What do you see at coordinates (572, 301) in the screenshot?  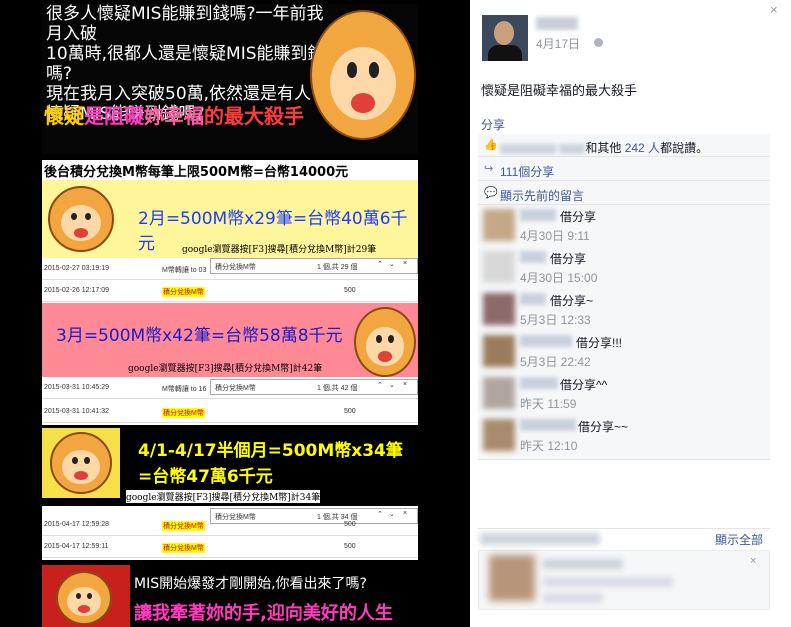 I see `comment-text: 借分享~` at bounding box center [572, 301].